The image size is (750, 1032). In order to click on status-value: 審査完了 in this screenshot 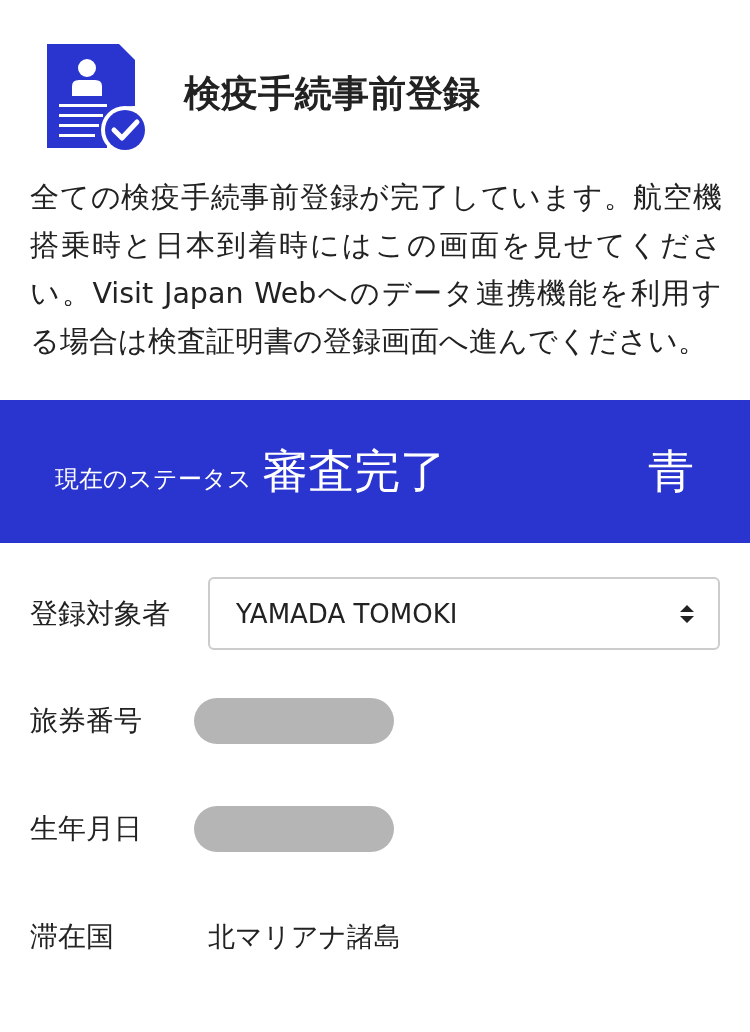, I will do `click(354, 471)`.